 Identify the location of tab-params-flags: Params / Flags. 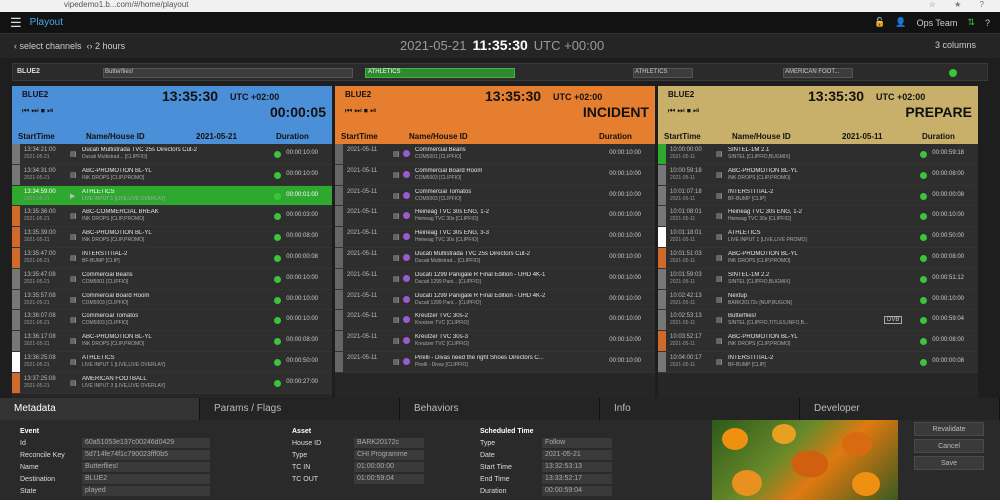
(300, 409).